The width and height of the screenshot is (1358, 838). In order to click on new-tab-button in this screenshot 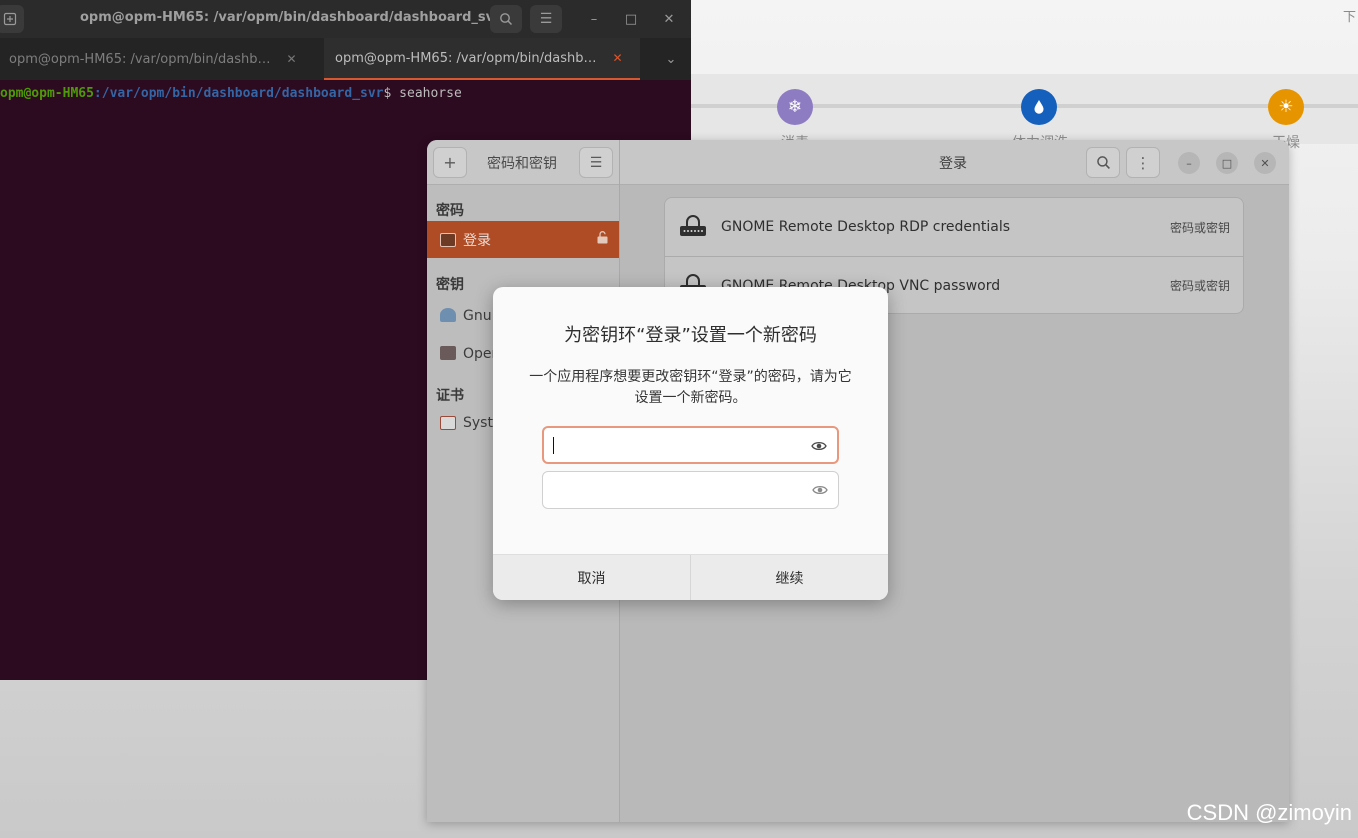, I will do `click(12, 19)`.